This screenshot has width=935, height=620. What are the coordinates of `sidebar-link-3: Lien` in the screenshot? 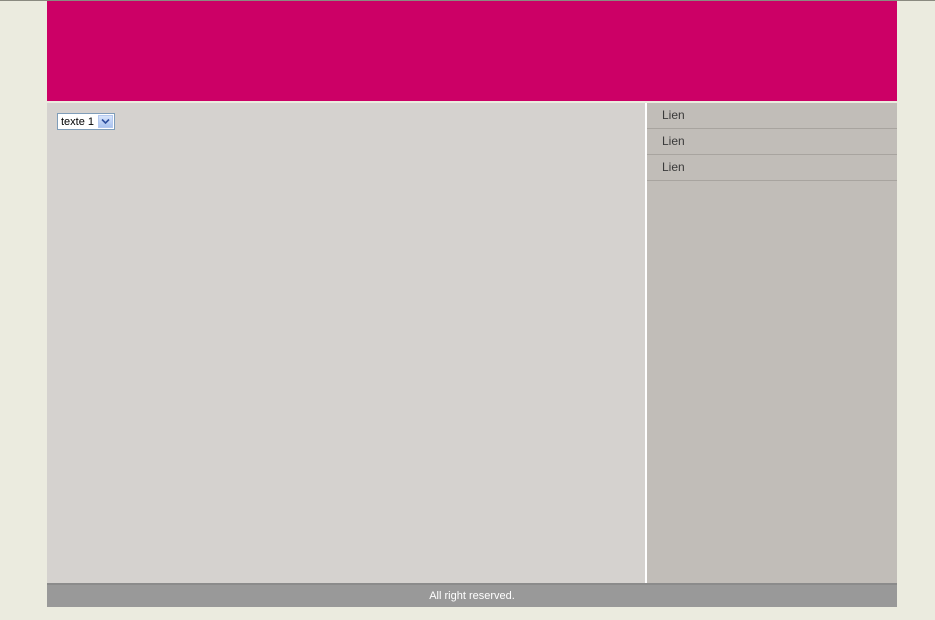 It's located at (772, 168).